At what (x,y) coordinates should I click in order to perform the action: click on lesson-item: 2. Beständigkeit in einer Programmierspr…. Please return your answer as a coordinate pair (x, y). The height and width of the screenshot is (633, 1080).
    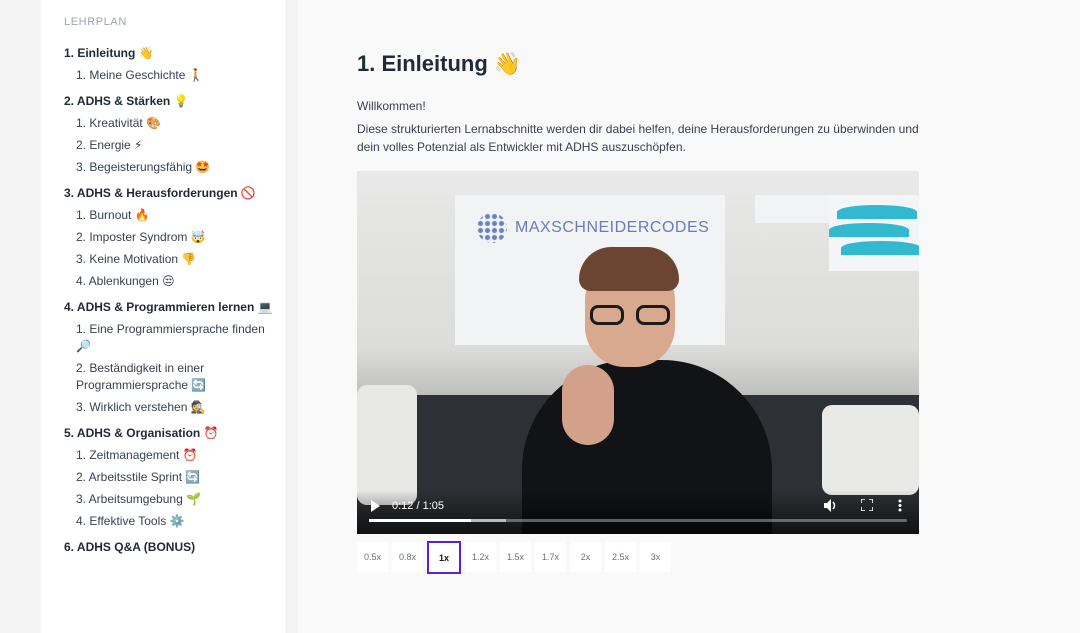
    Looking at the image, I should click on (169, 377).